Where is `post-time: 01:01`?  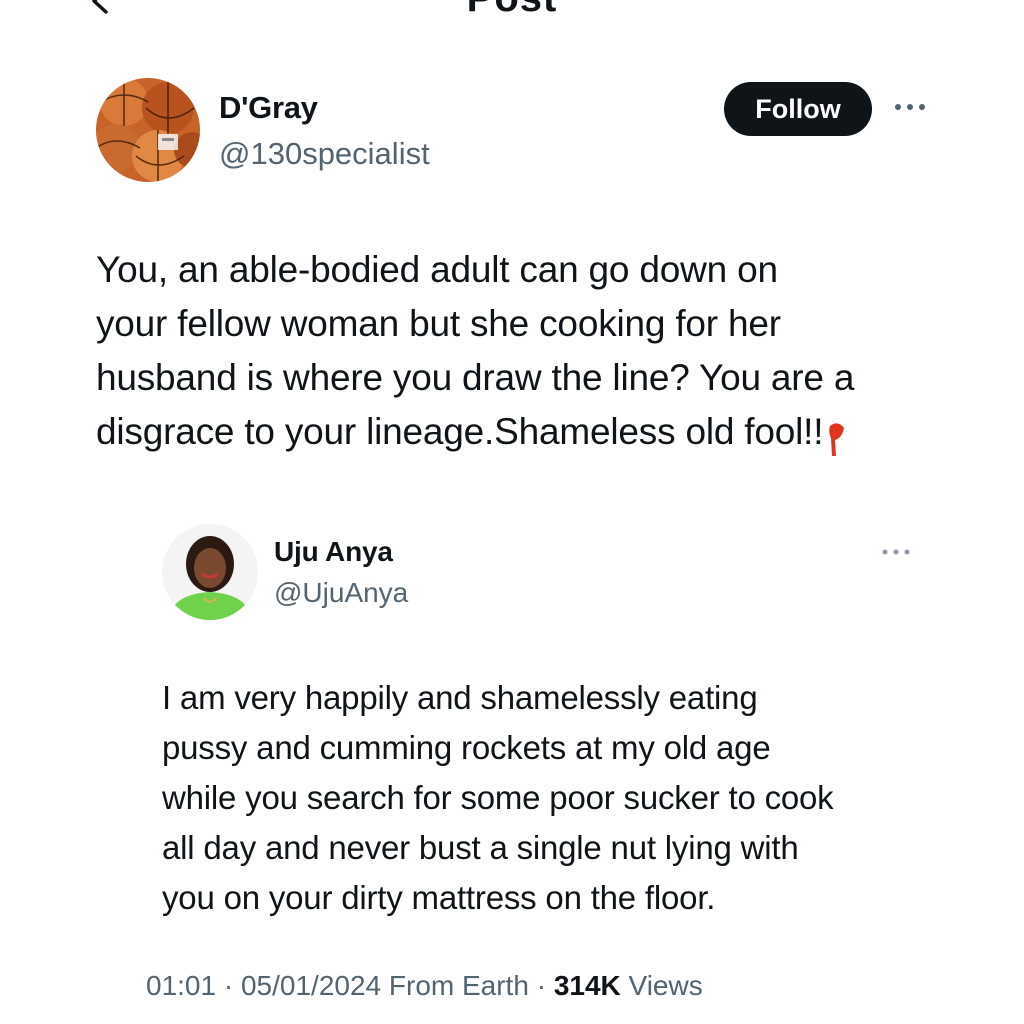 post-time: 01:01 is located at coordinates (181, 985).